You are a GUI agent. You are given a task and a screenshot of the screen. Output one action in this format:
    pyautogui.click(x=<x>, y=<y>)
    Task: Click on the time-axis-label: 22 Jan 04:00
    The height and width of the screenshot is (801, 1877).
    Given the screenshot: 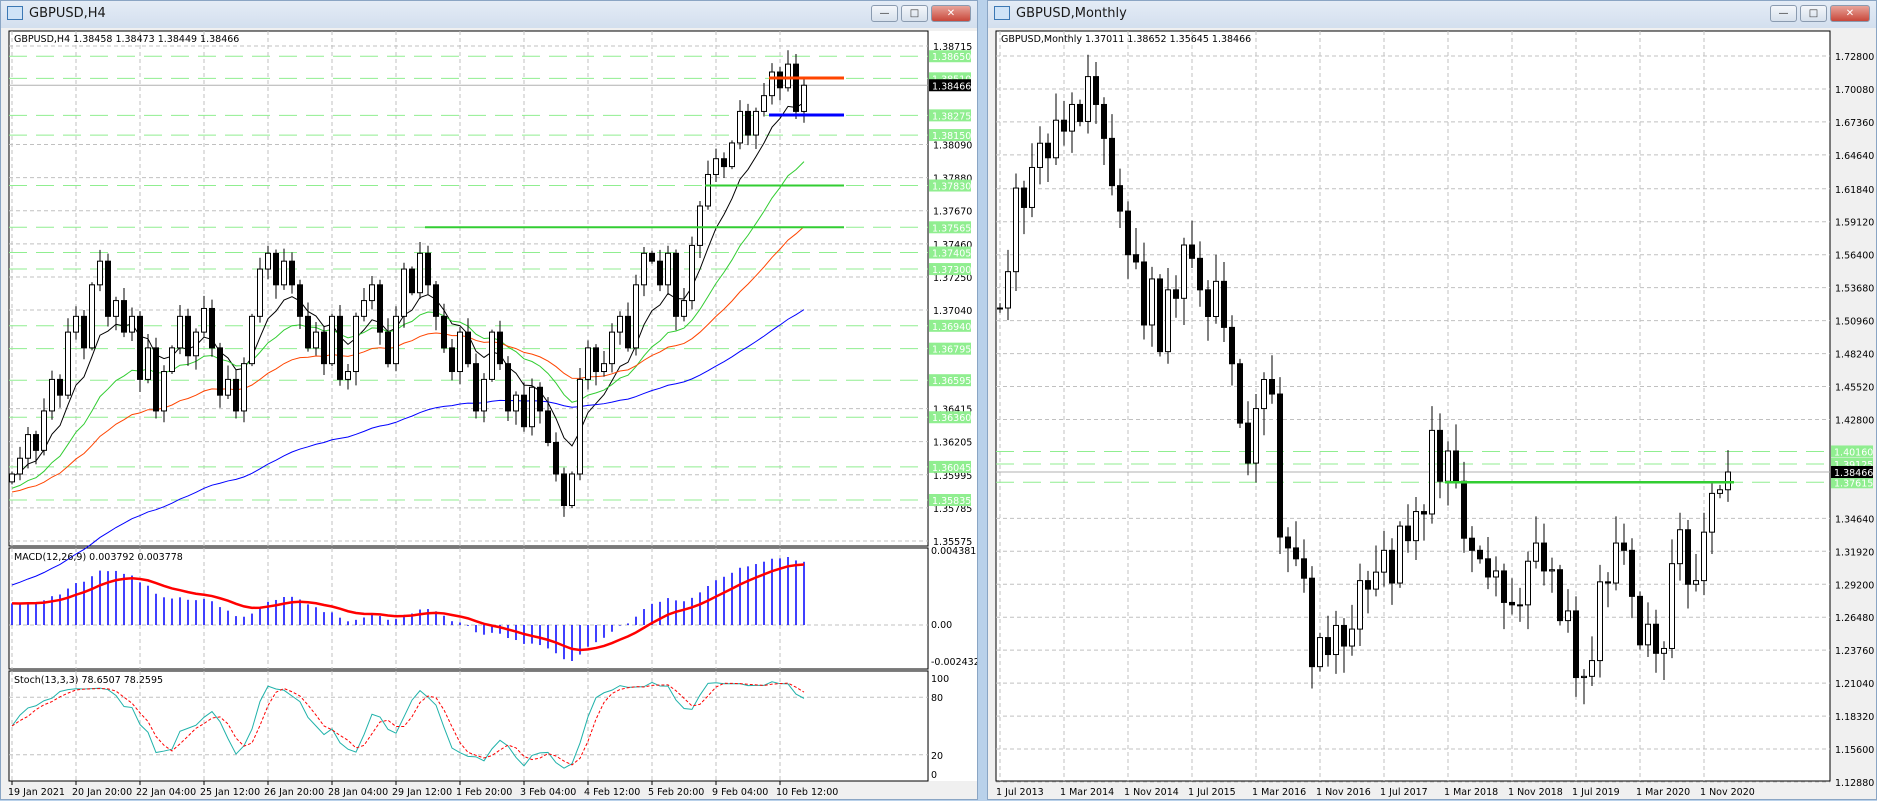 What is the action you would take?
    pyautogui.click(x=166, y=792)
    